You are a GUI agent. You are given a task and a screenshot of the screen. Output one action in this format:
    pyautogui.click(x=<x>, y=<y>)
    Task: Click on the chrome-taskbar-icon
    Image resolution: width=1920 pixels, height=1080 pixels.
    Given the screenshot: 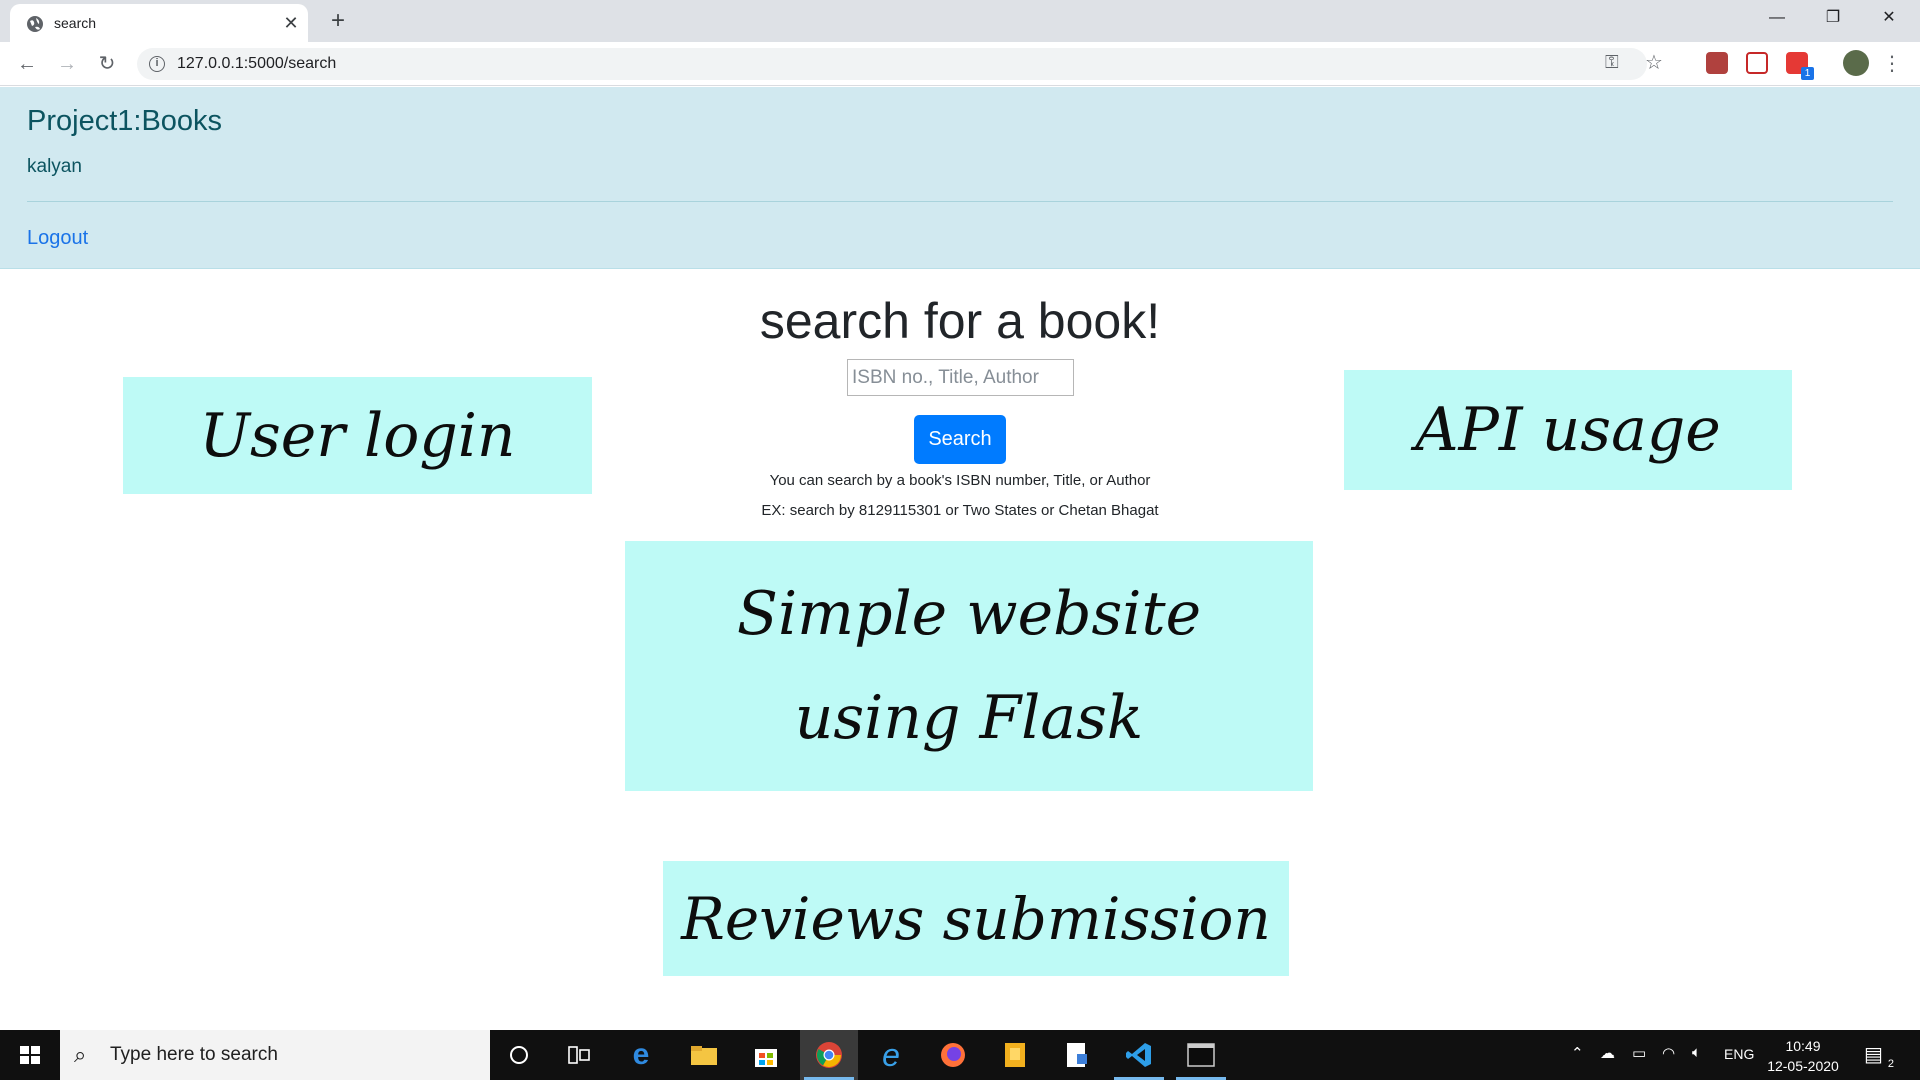 What is the action you would take?
    pyautogui.click(x=829, y=1055)
    